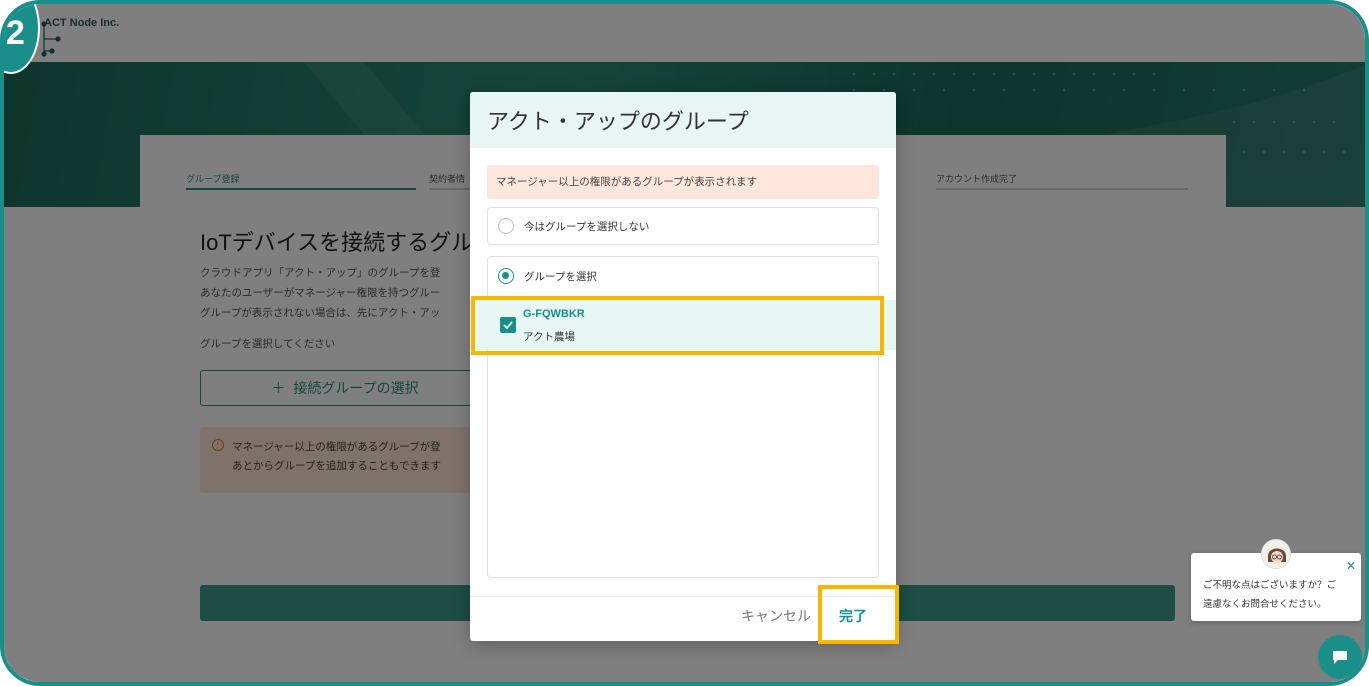 Image resolution: width=1369 pixels, height=686 pixels. I want to click on step-number: 2, so click(15, 33).